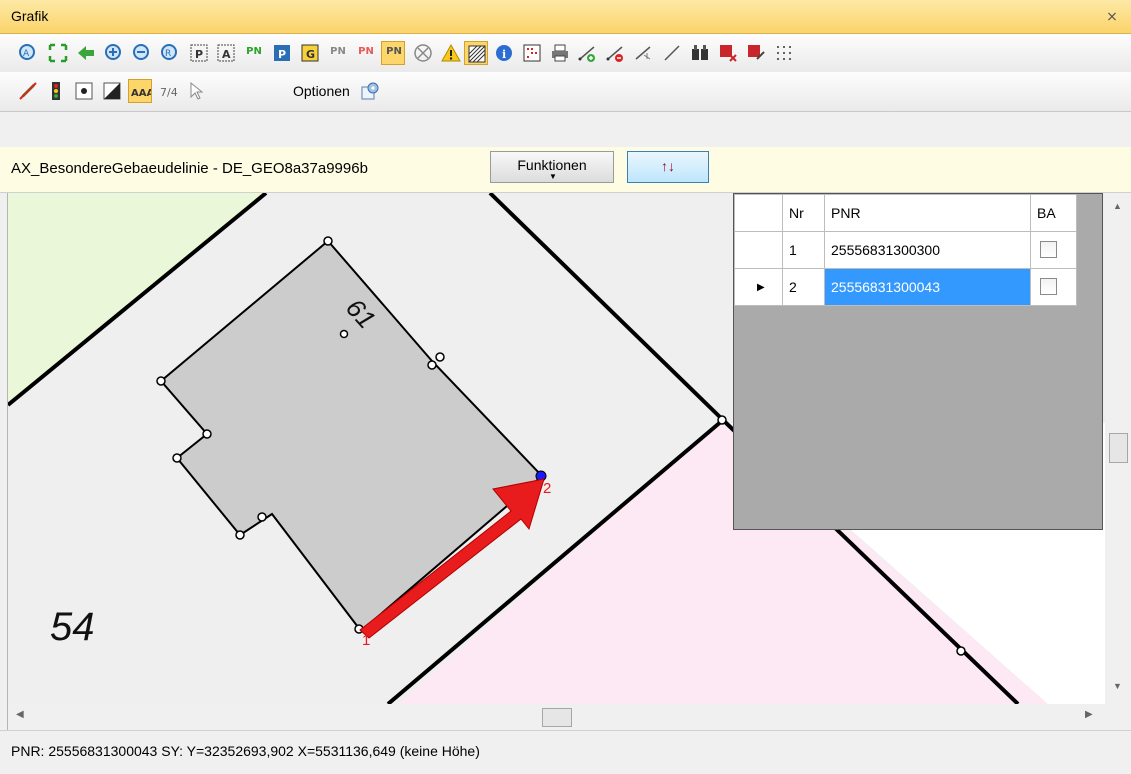  Describe the element at coordinates (451, 53) in the screenshot. I see `warning-icon` at that location.